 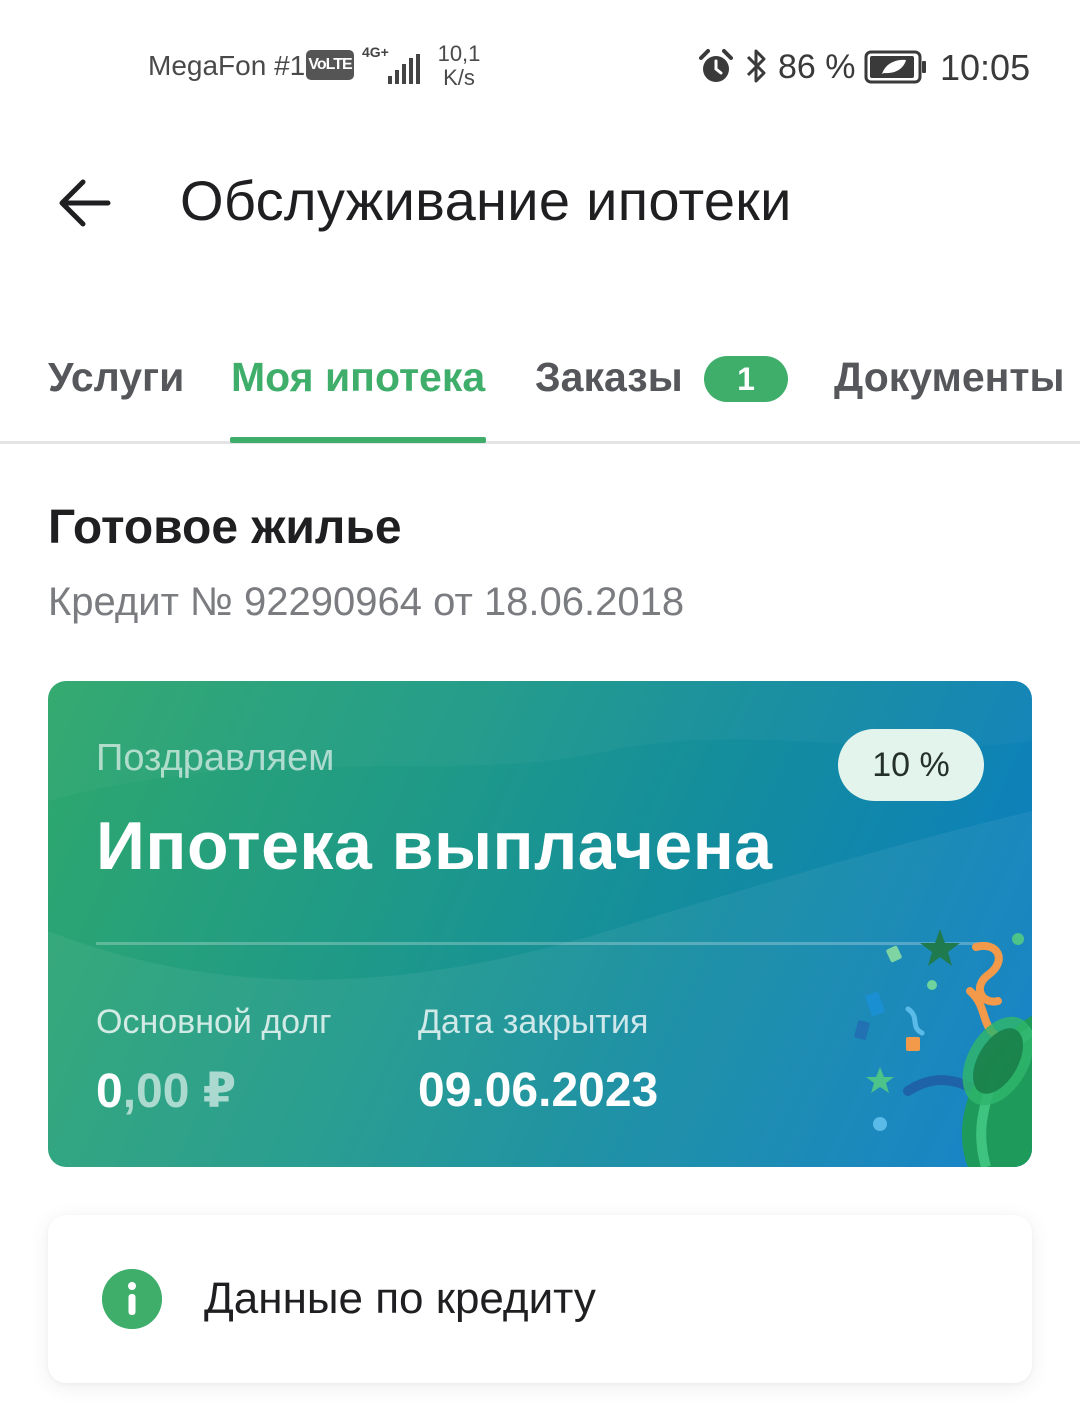 I want to click on carrier-name: MegaFon #1, so click(x=227, y=65).